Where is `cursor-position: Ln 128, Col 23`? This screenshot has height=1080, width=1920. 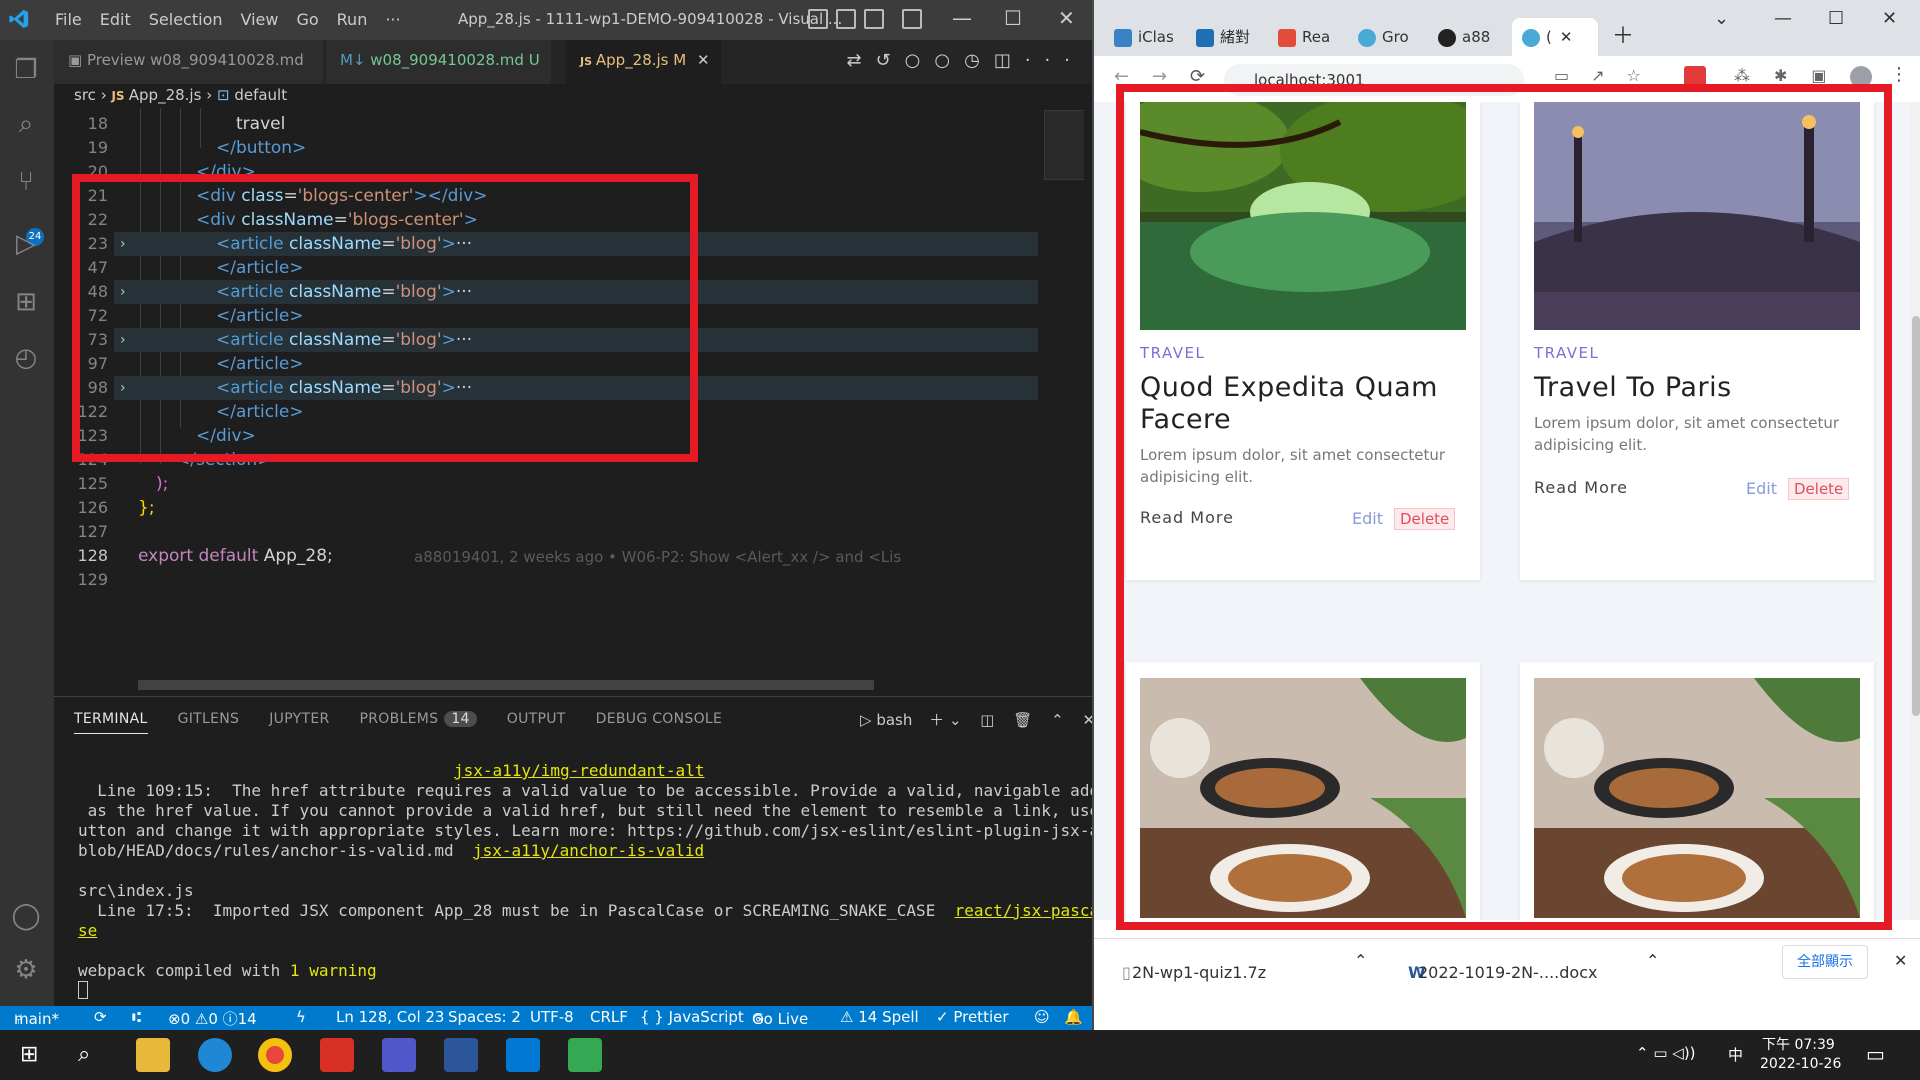
cursor-position: Ln 128, Col 23 is located at coordinates (390, 1017).